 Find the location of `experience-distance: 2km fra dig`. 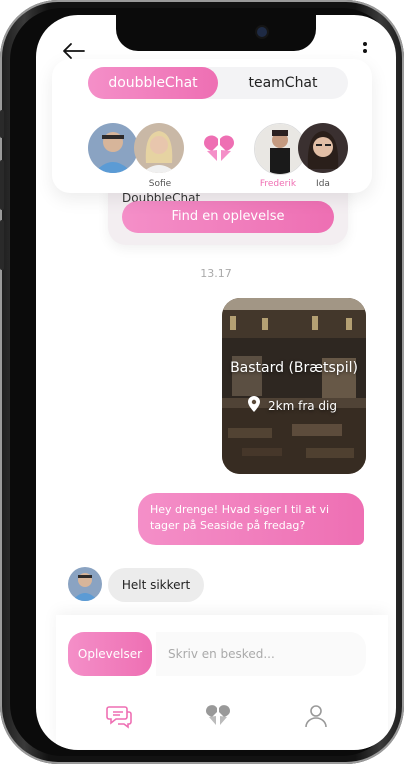

experience-distance: 2km fra dig is located at coordinates (302, 405).